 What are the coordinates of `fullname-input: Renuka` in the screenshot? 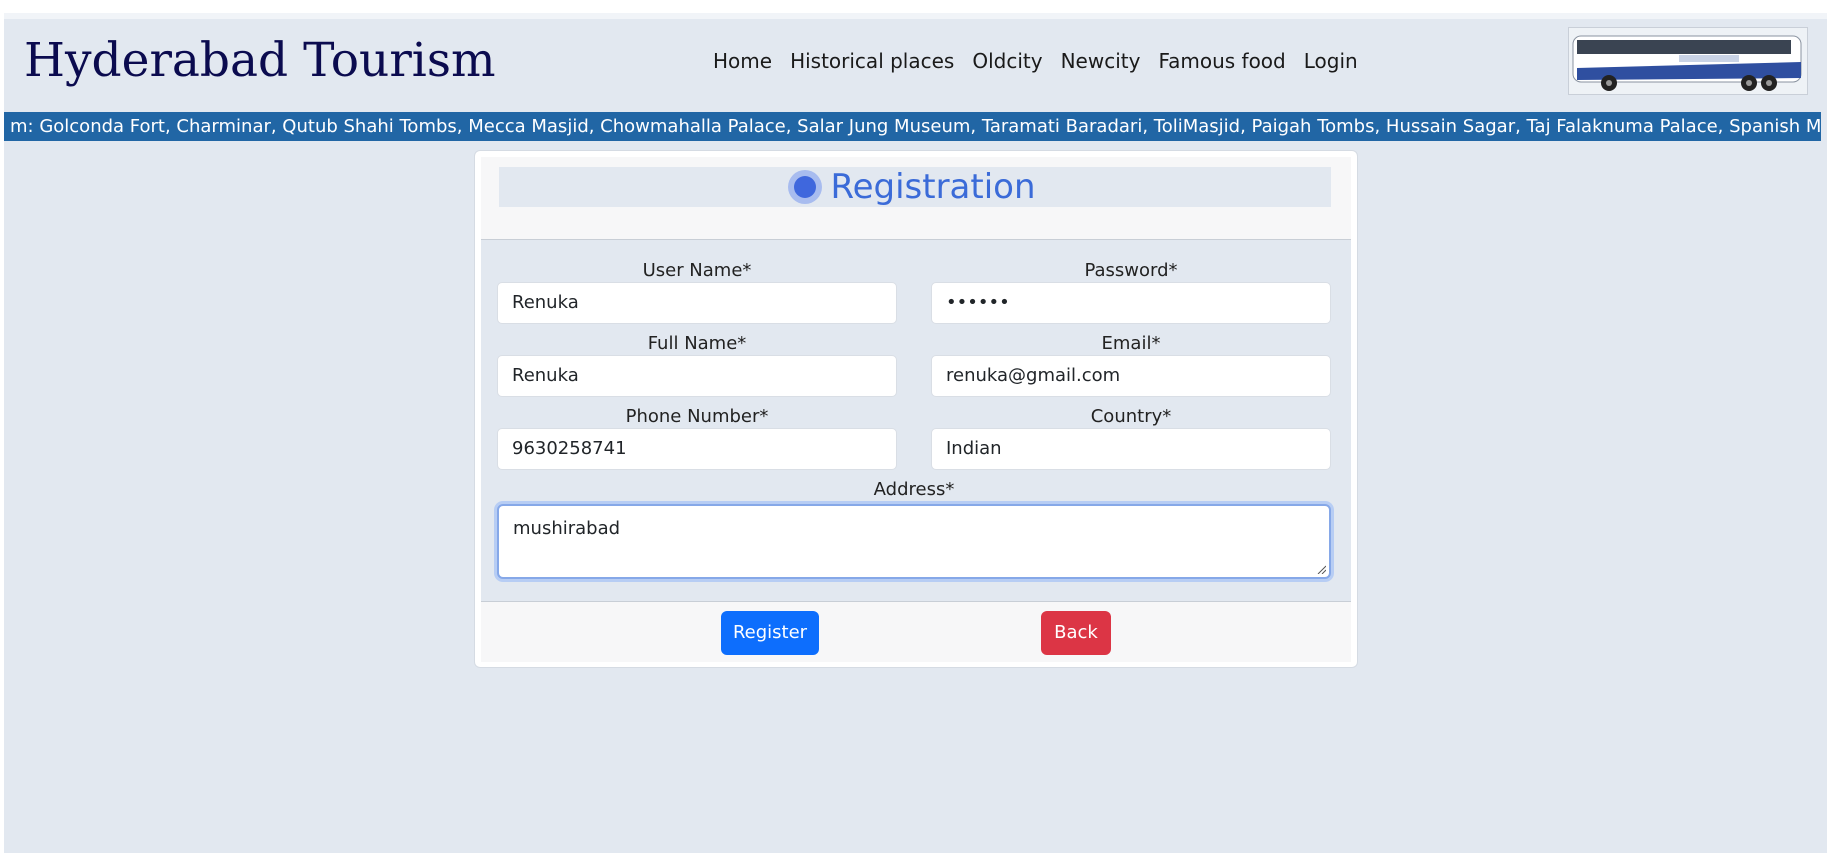 It's located at (697, 376).